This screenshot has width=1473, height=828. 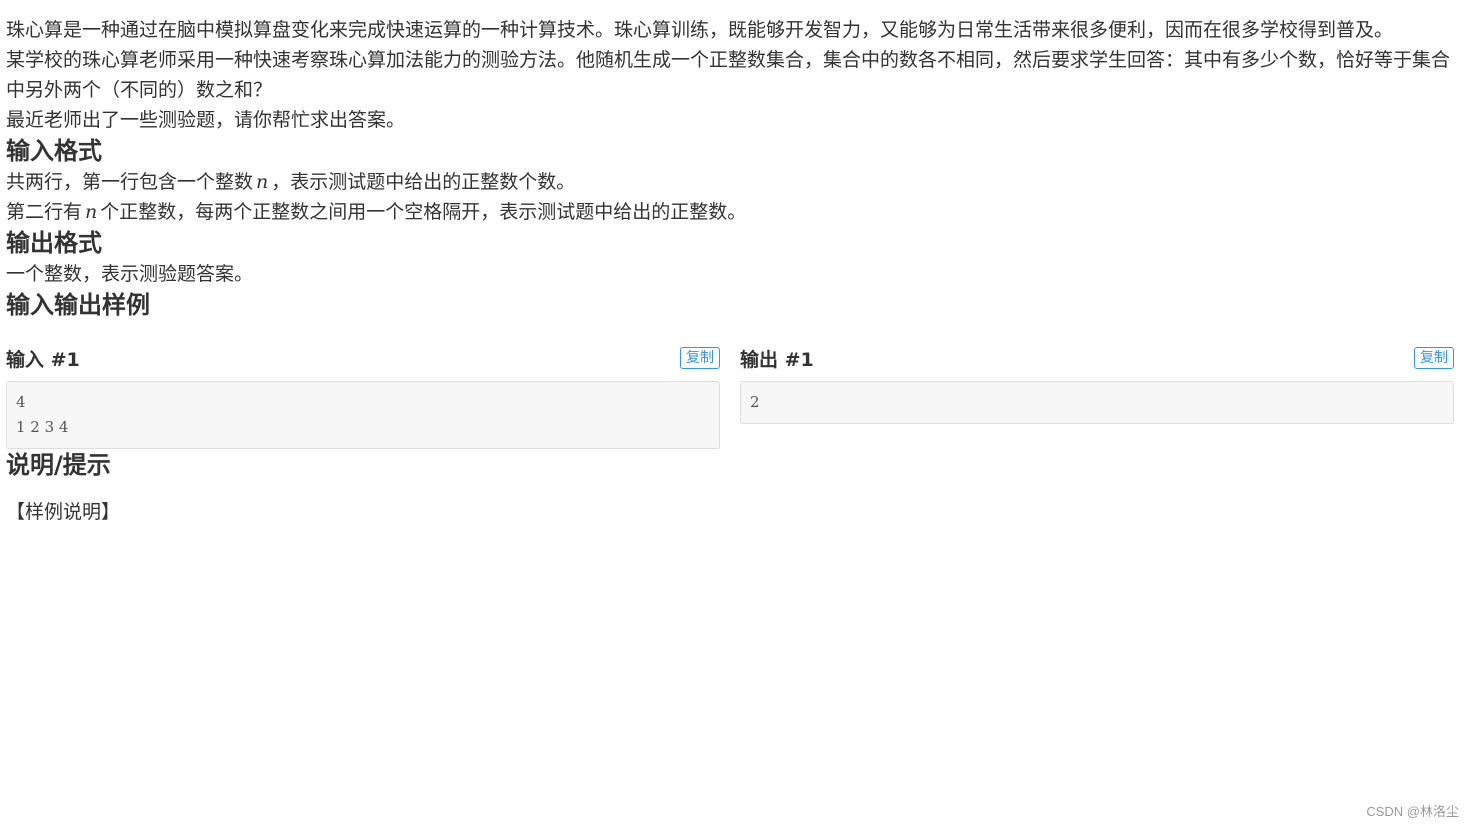 What do you see at coordinates (731, 397) in the screenshot?
I see `samples-row: 输入 #1 复制 4 1 2 3 4 输出 #1 复制 2` at bounding box center [731, 397].